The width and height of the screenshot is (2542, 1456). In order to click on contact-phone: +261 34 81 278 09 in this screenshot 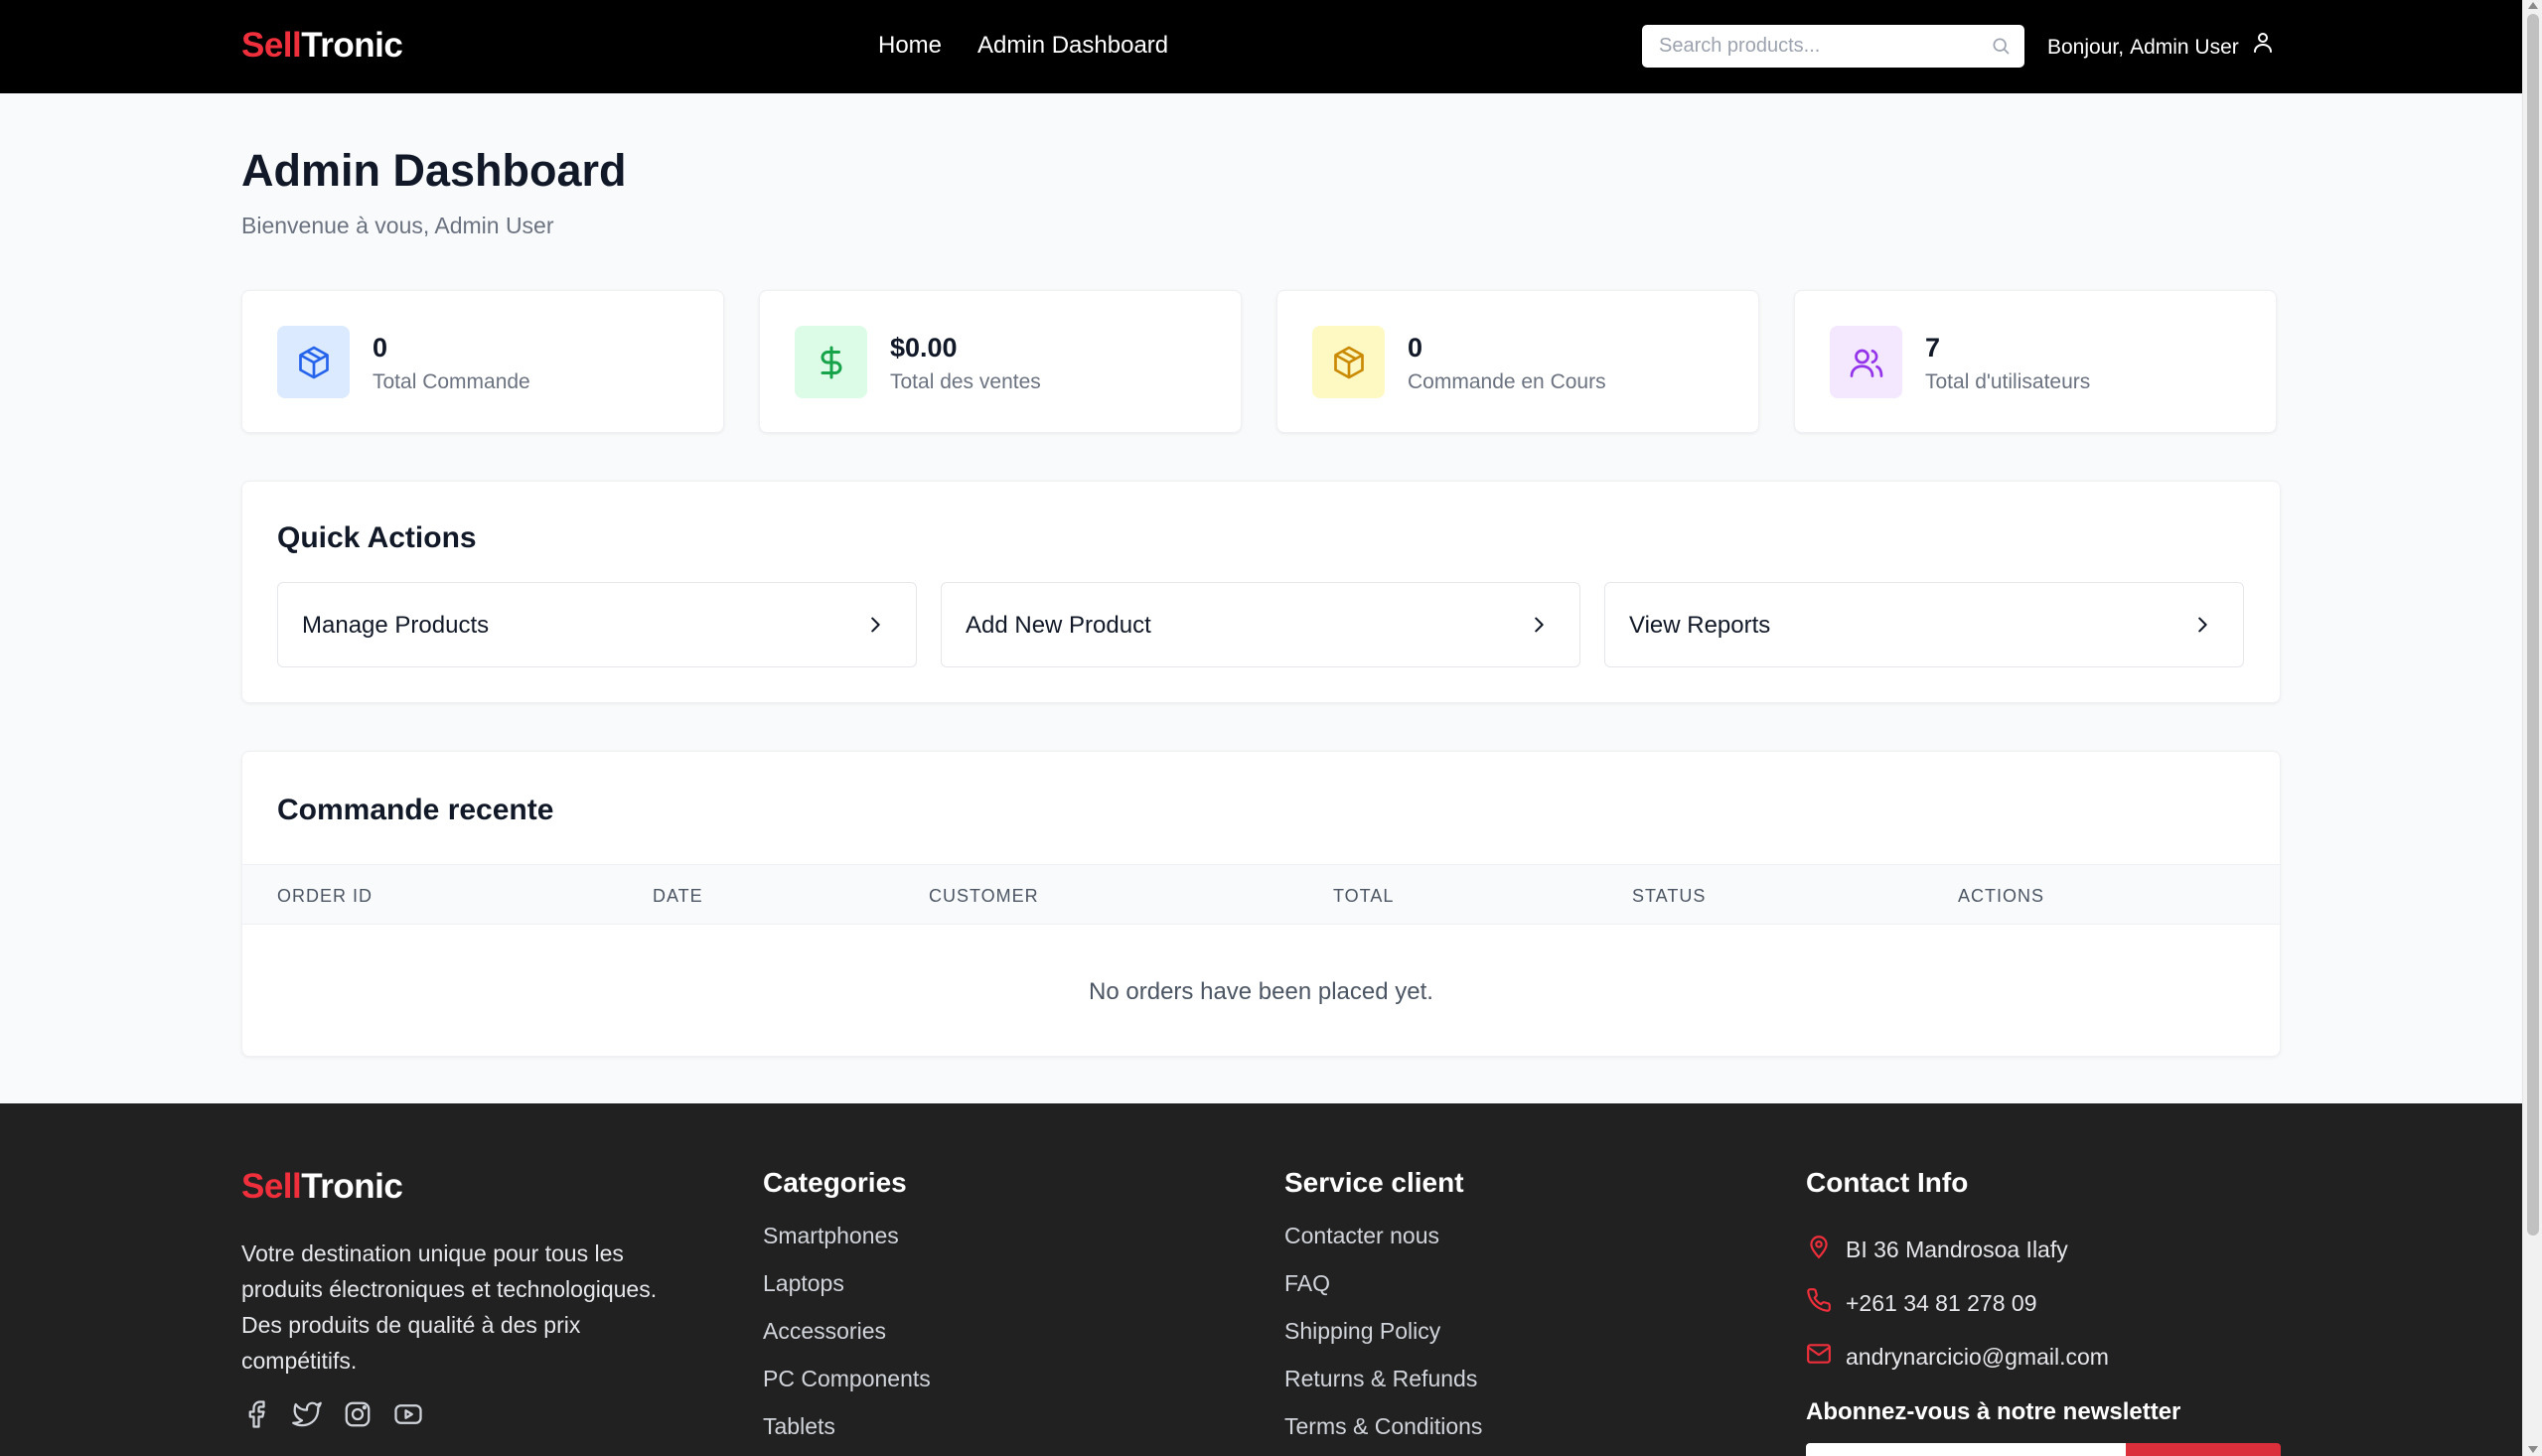, I will do `click(1957, 1303)`.